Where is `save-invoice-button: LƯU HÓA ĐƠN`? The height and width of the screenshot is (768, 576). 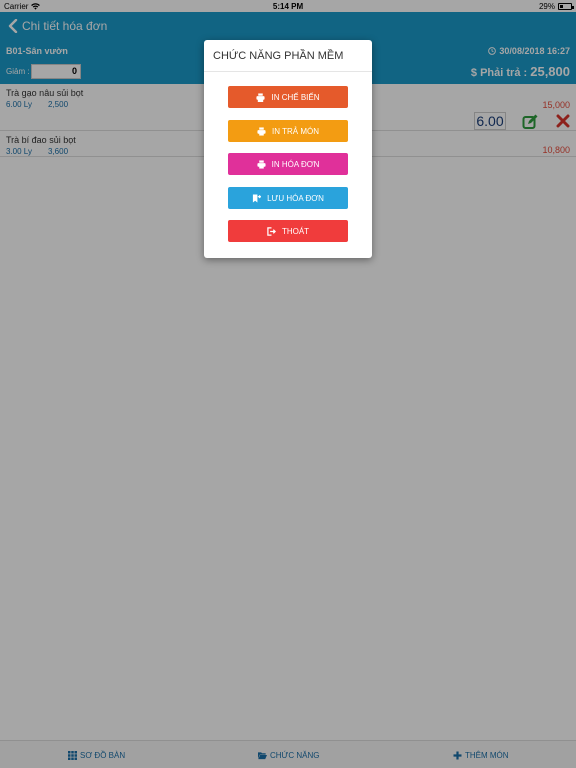
save-invoice-button: LƯU HÓA ĐƠN is located at coordinates (288, 198).